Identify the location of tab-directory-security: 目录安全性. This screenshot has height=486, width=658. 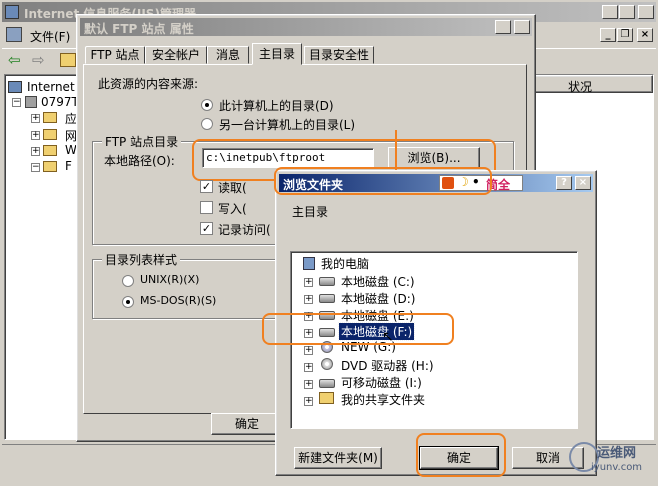
(339, 55).